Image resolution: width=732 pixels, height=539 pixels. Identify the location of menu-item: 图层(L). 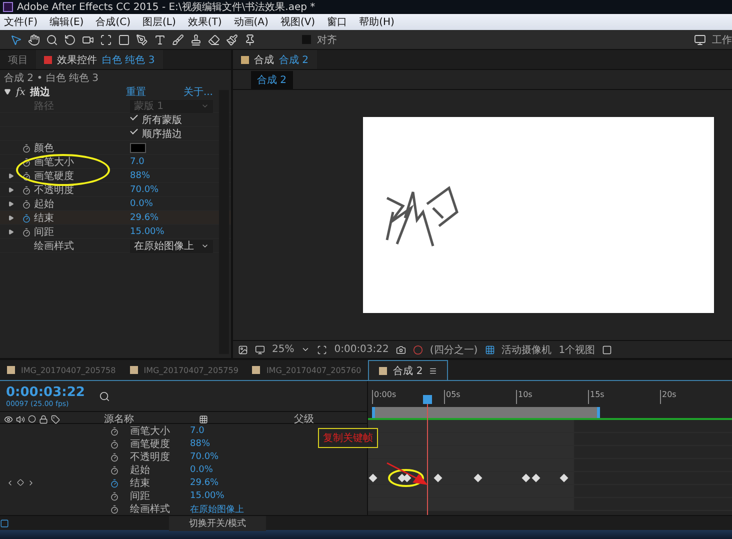
(159, 22).